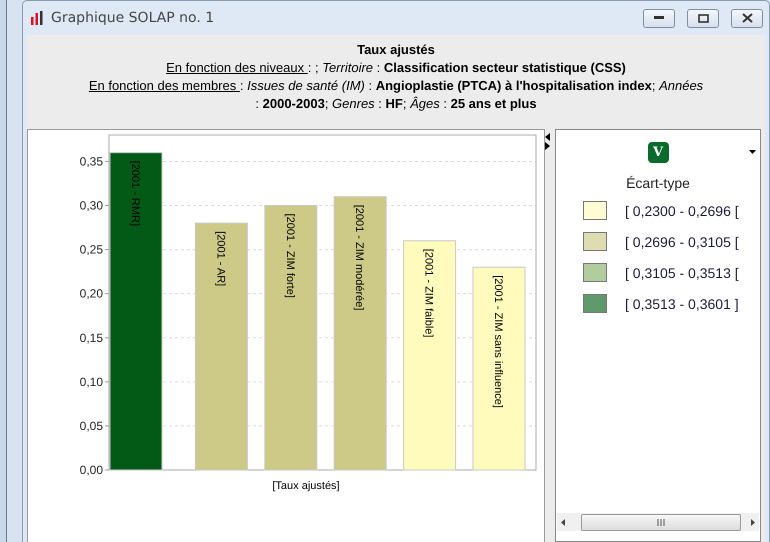  I want to click on bar-label: [2001 - ZIM modérée], so click(359, 257).